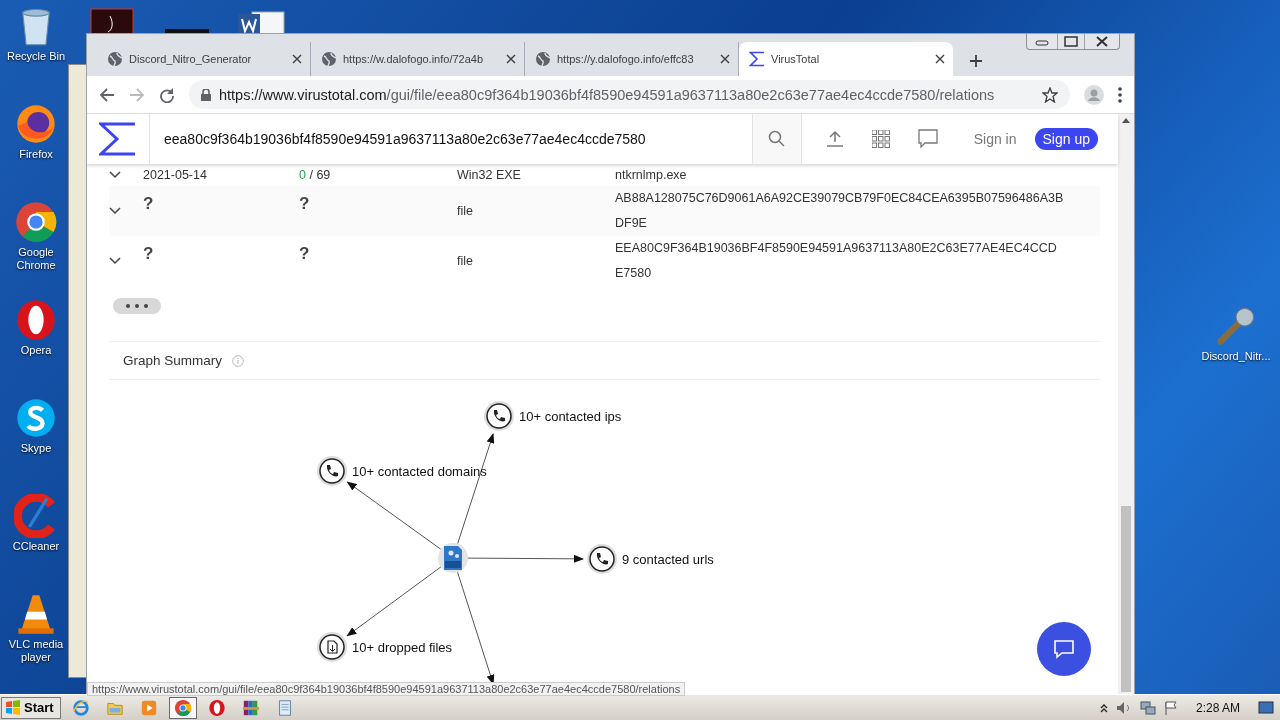 This screenshot has width=1280, height=720. I want to click on graph-node-label: 9 contacted urls, so click(668, 559).